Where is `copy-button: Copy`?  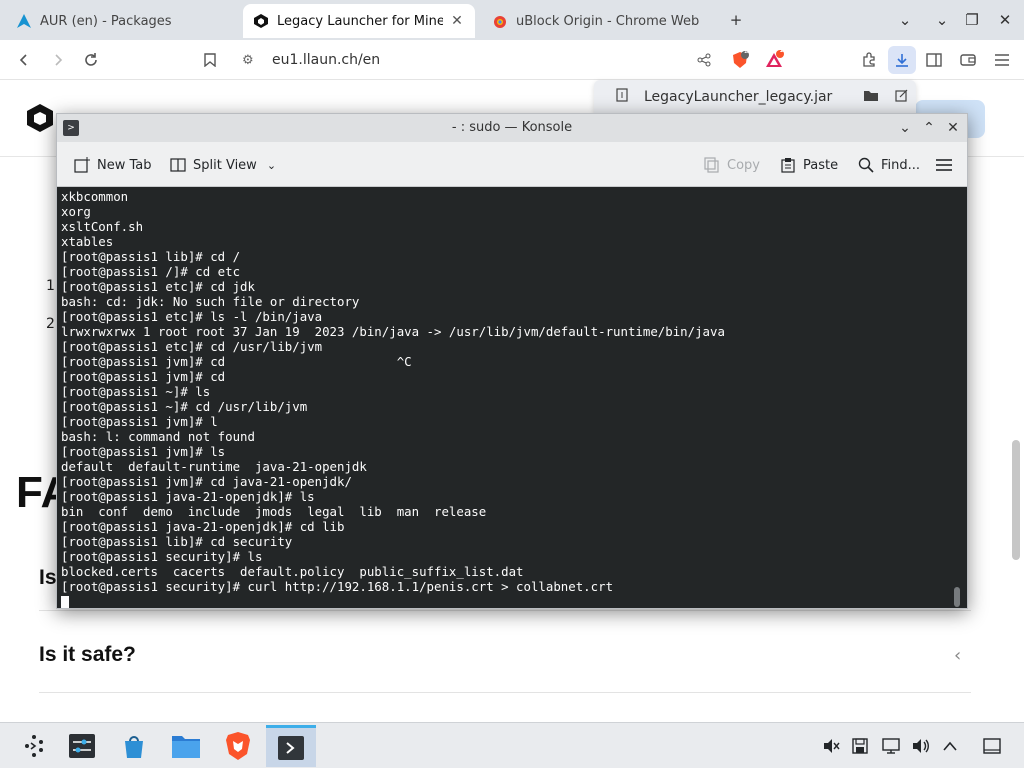
copy-button: Copy is located at coordinates (731, 165).